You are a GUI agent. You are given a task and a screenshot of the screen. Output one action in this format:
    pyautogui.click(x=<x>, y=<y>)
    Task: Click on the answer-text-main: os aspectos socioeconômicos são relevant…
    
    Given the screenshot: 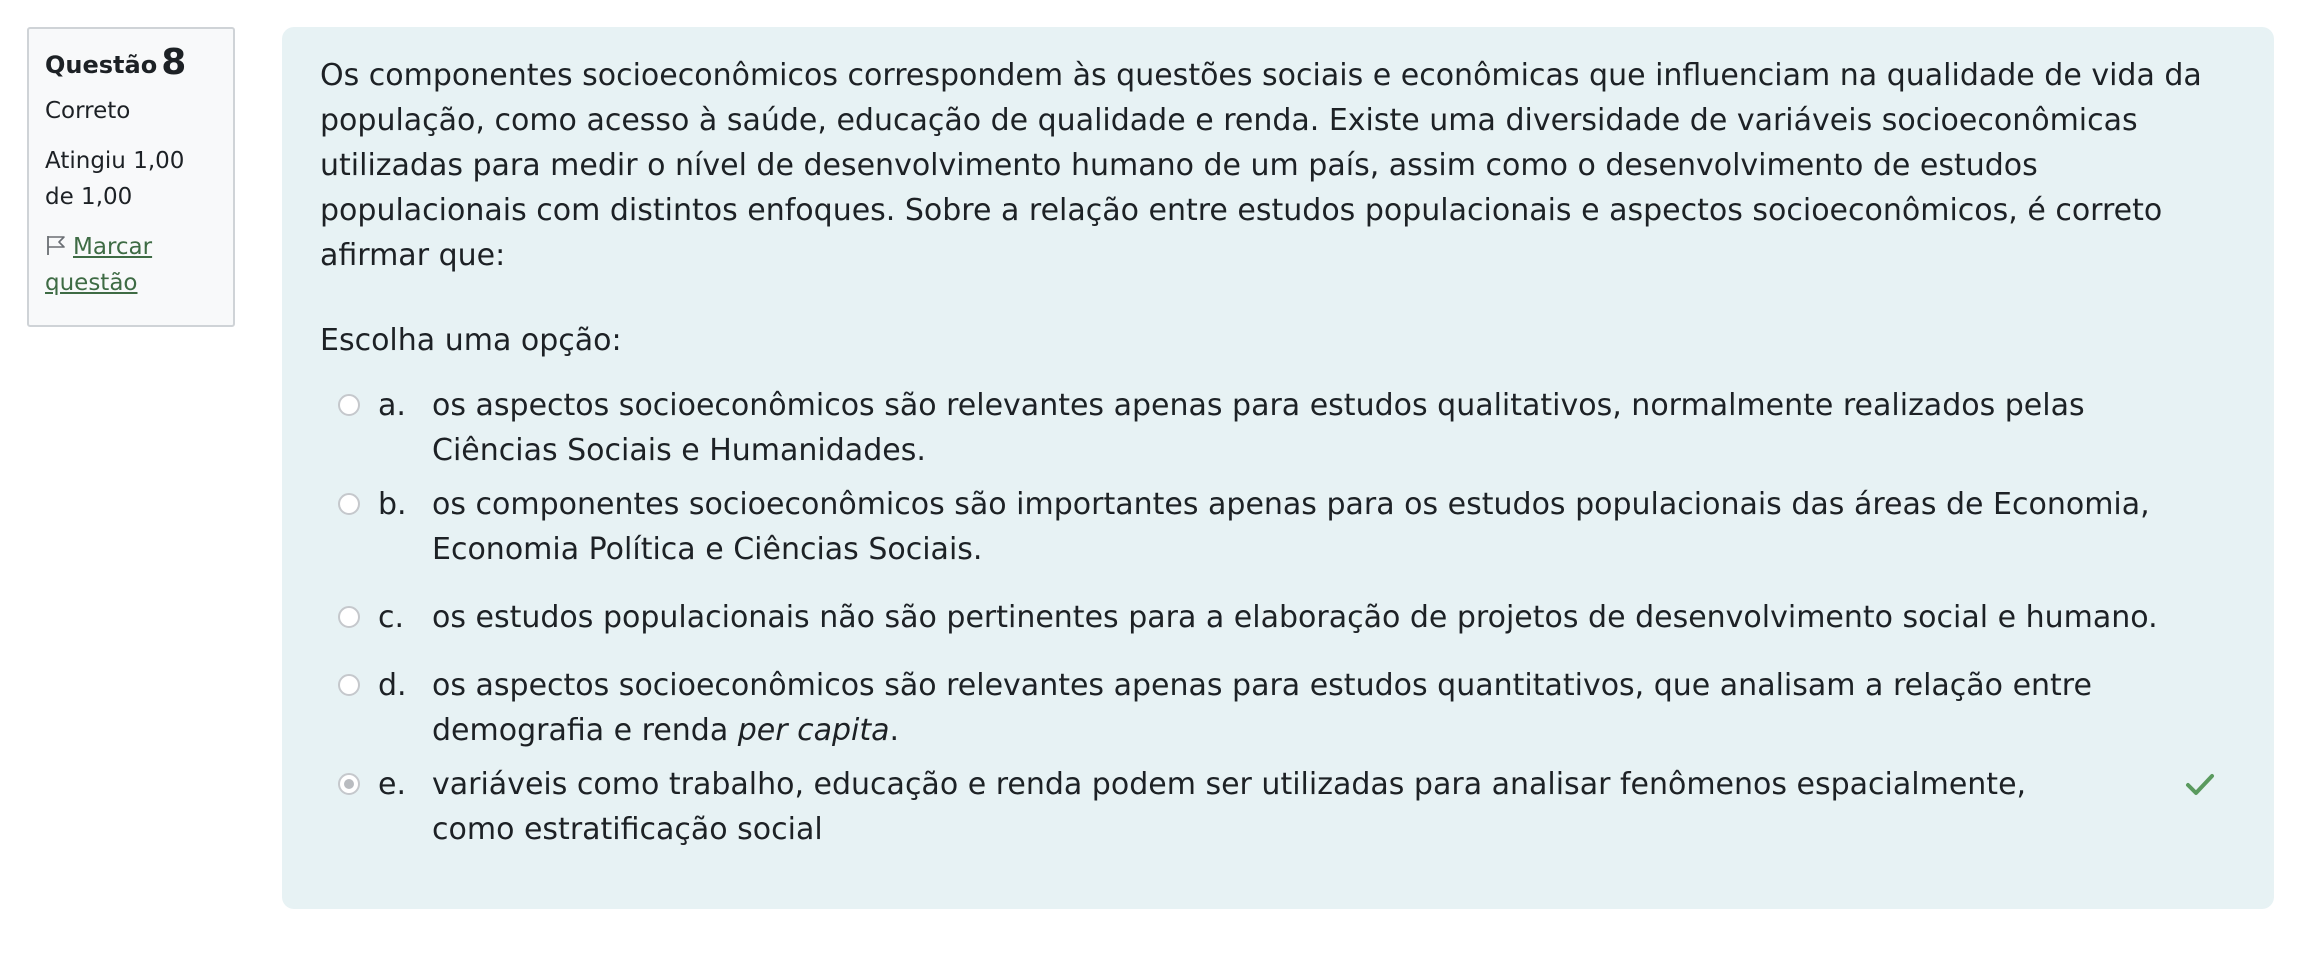 What is the action you would take?
    pyautogui.click(x=1262, y=708)
    